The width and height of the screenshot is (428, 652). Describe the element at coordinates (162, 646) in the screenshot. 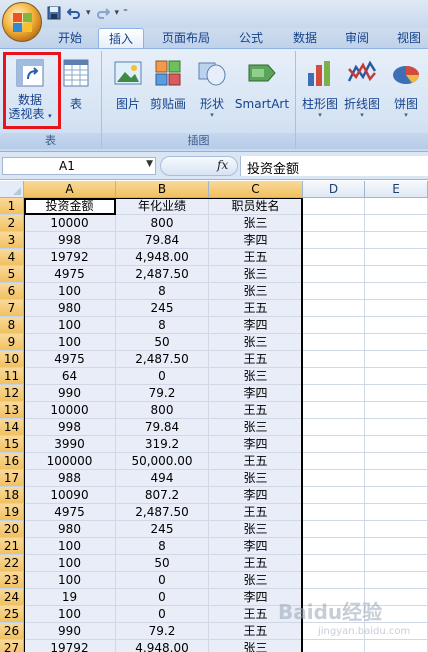

I see `table-cell: 4,948.00` at that location.